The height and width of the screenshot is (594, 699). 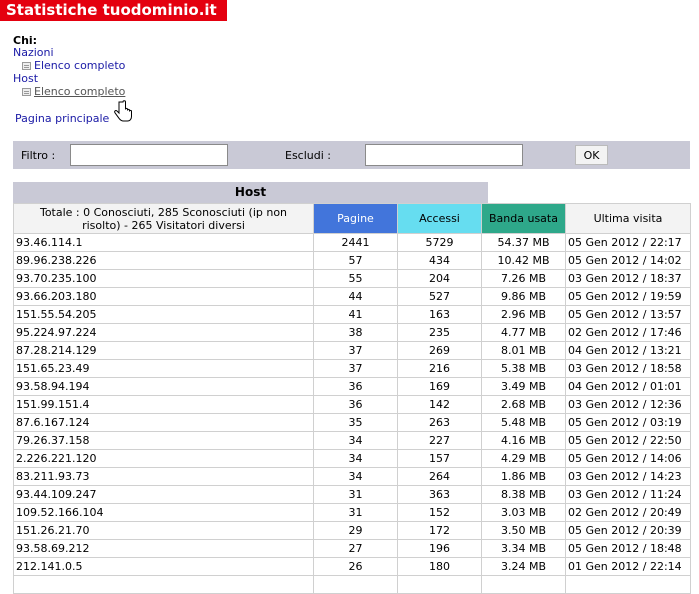 What do you see at coordinates (628, 278) in the screenshot?
I see `cell-ultima: 03 Gen 2012 / 18:37` at bounding box center [628, 278].